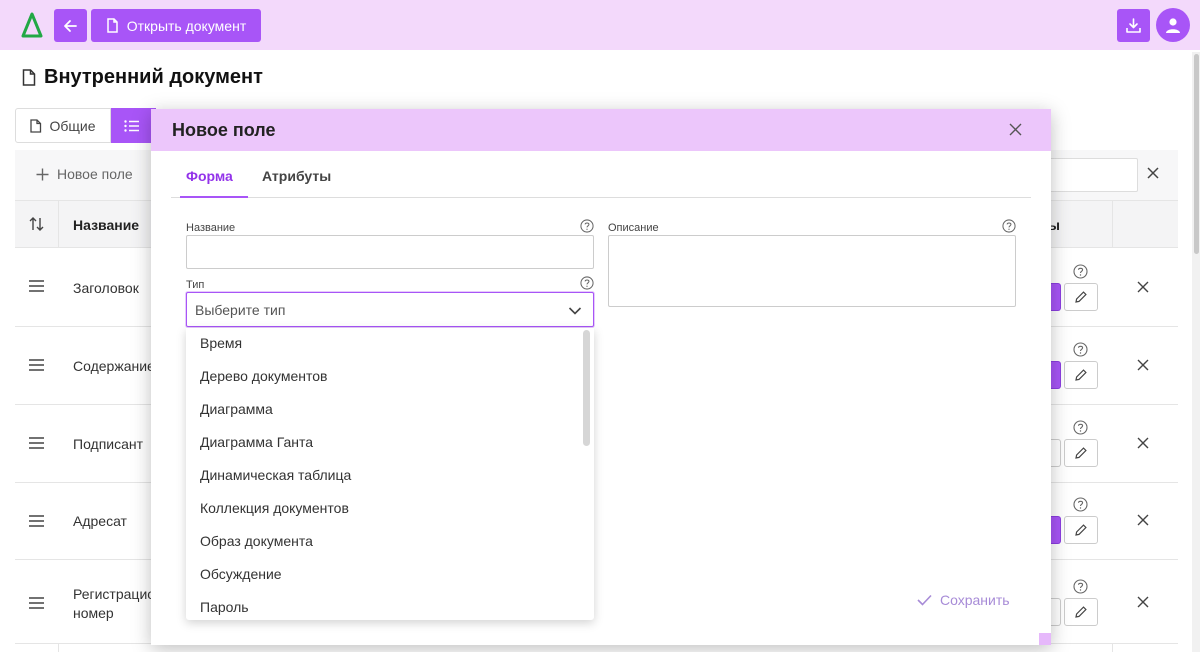 The height and width of the screenshot is (652, 1200). What do you see at coordinates (114, 604) in the screenshot?
I see `row-label: Регистрацио номер` at bounding box center [114, 604].